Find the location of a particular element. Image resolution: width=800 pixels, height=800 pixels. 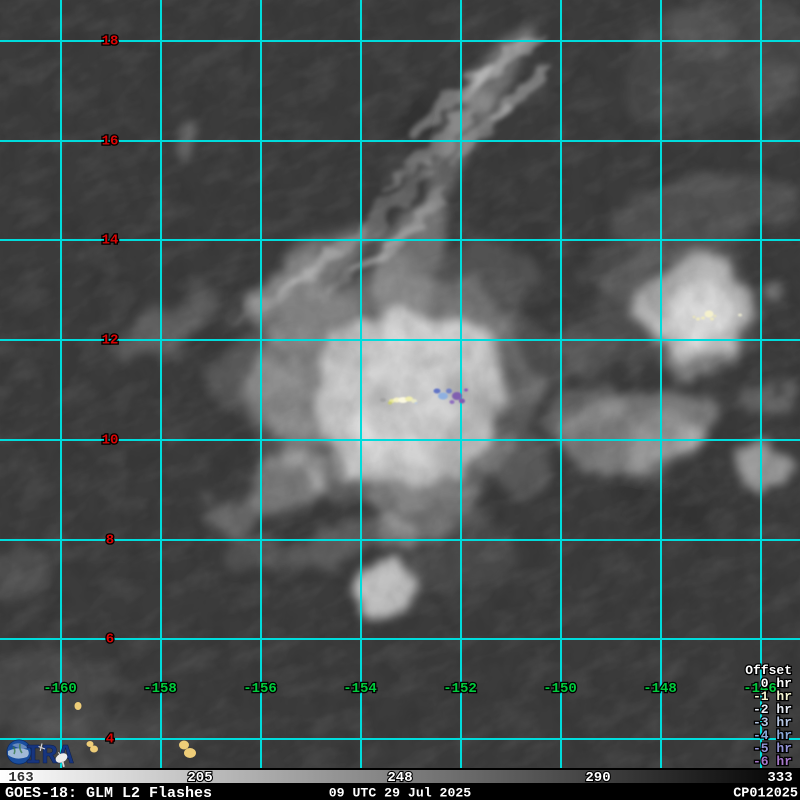

svg-text: -158 is located at coordinates (160, 689).